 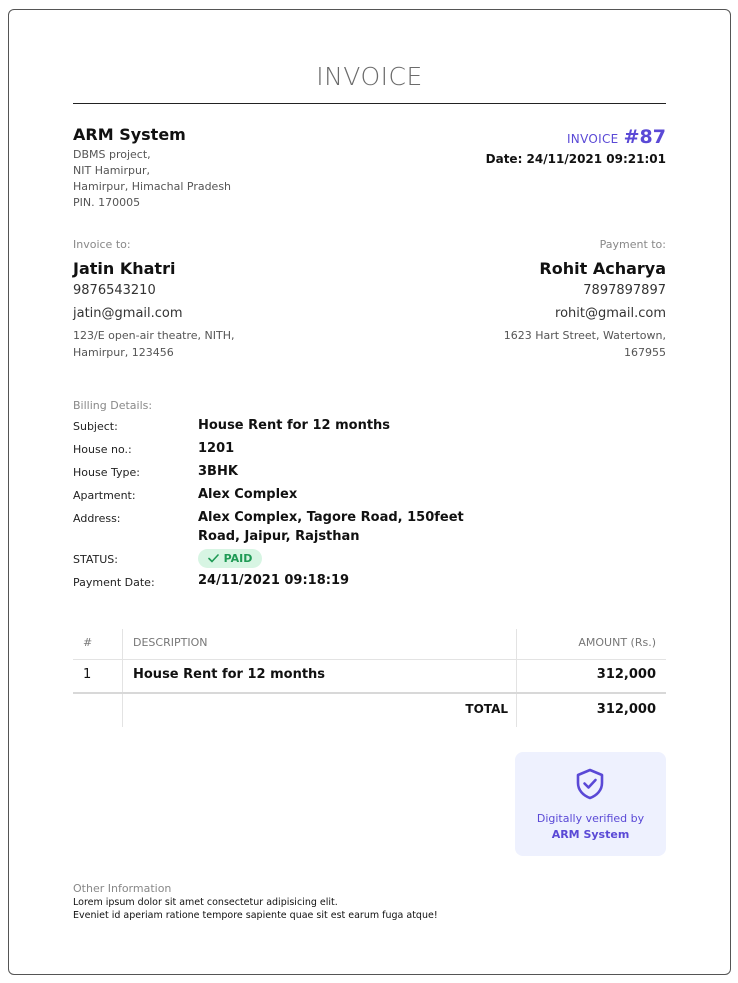 What do you see at coordinates (369, 76) in the screenshot?
I see `page-title: INVOICE` at bounding box center [369, 76].